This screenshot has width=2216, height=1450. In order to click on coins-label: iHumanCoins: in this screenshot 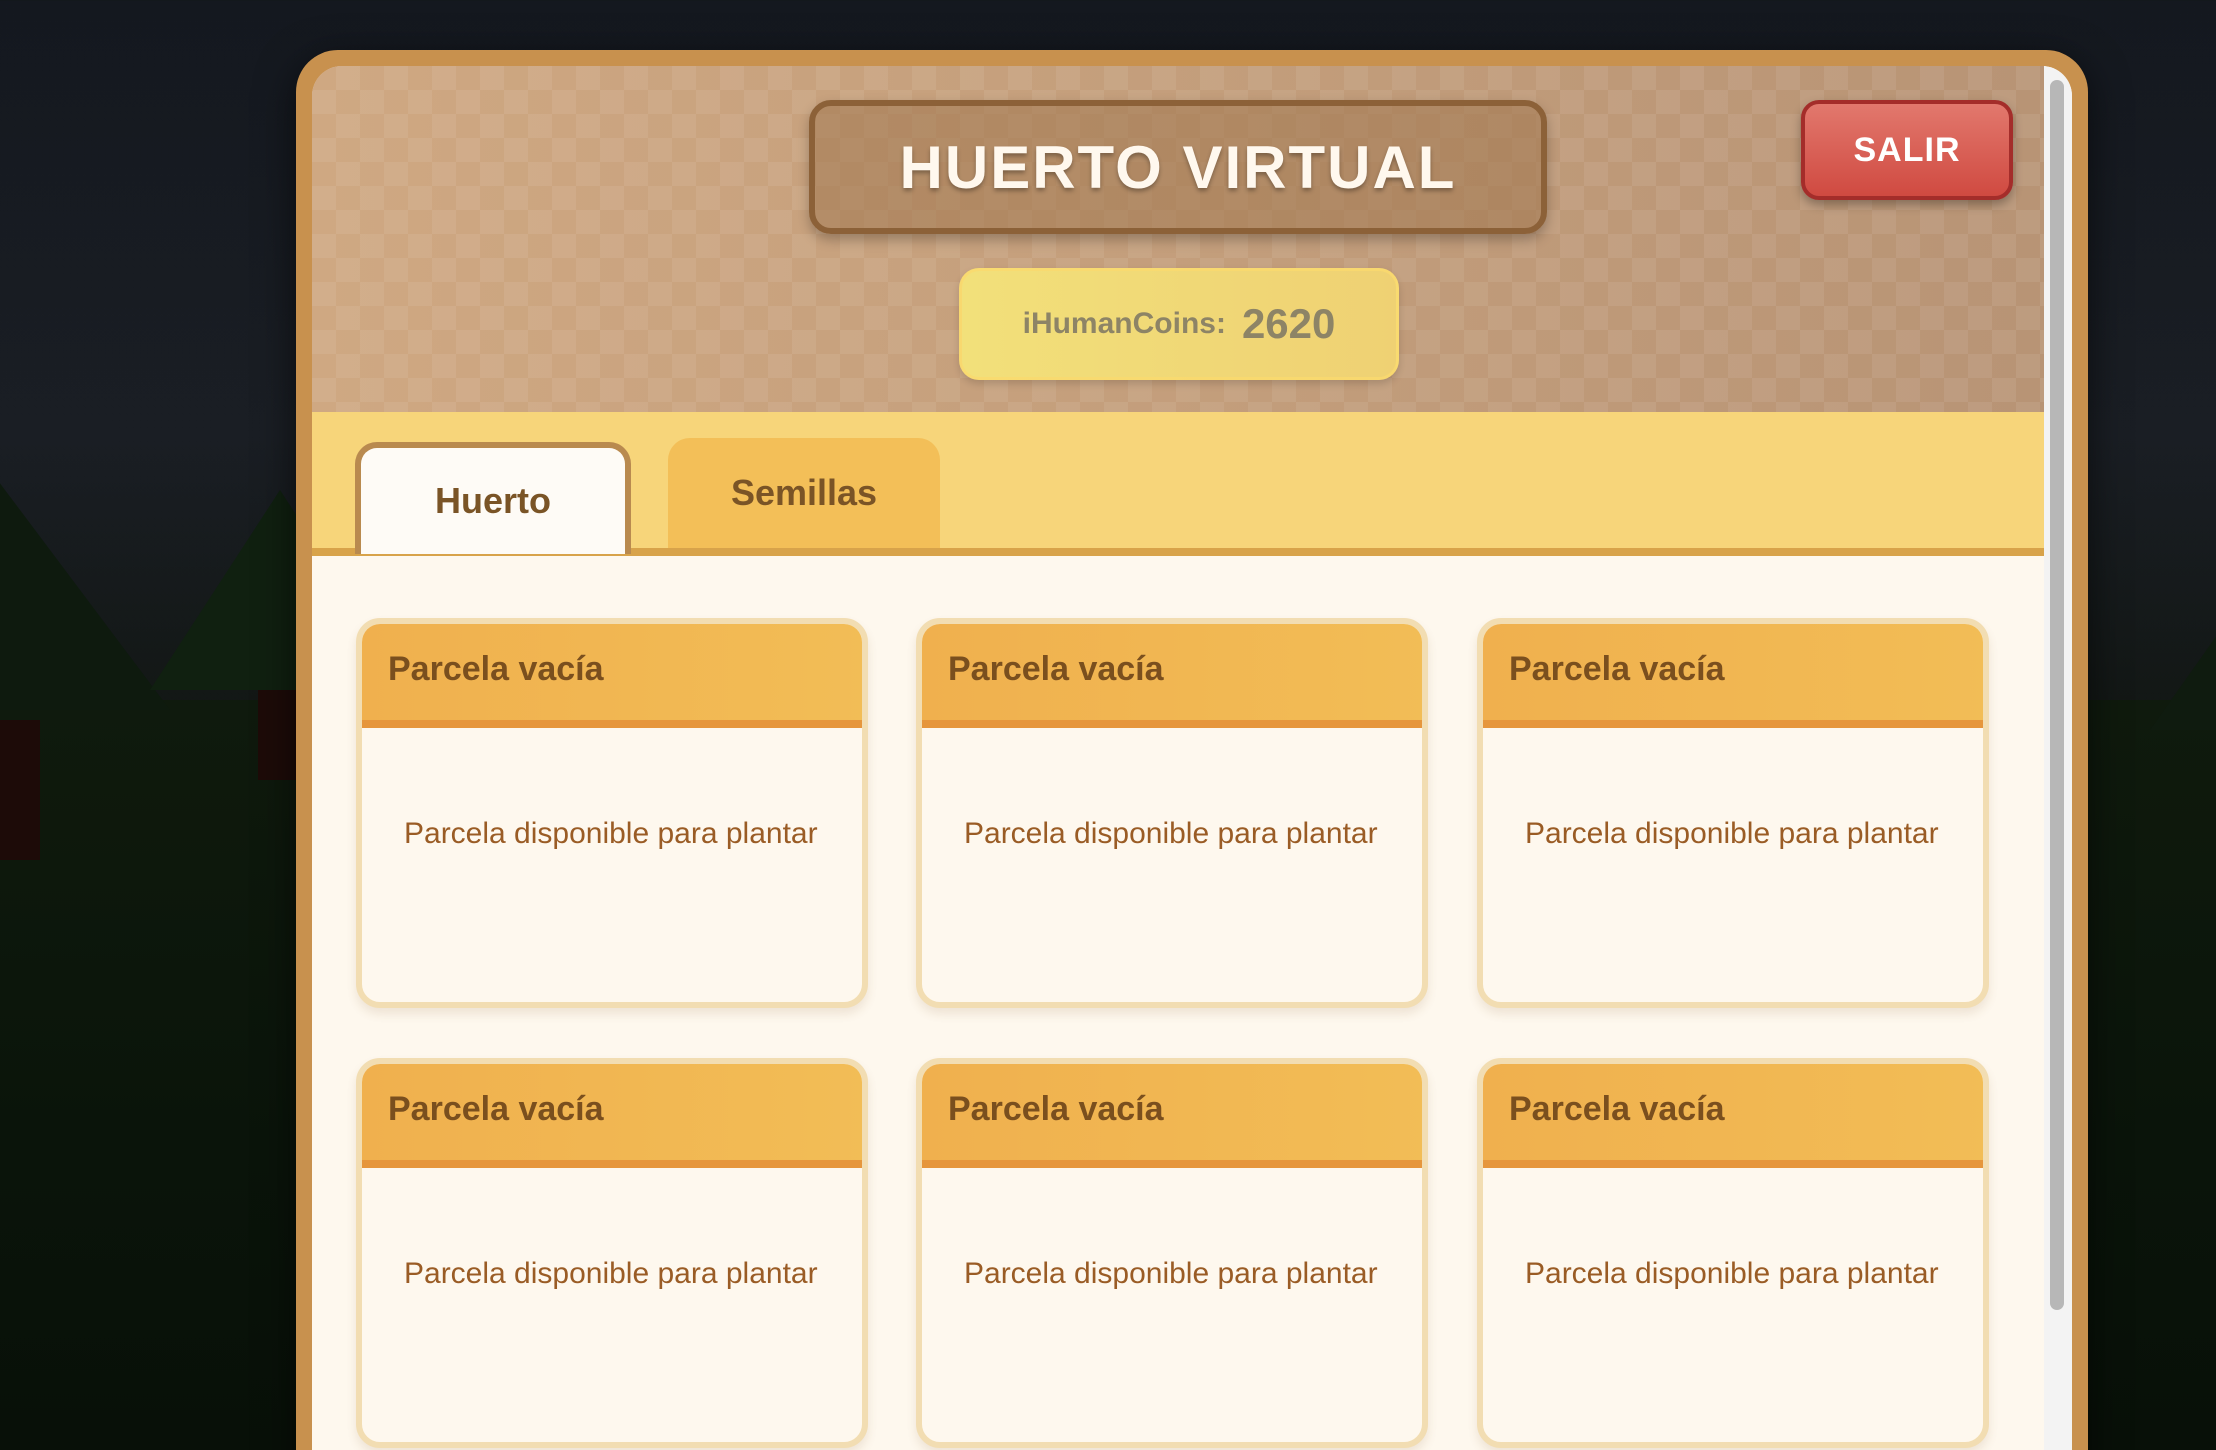, I will do `click(1124, 323)`.